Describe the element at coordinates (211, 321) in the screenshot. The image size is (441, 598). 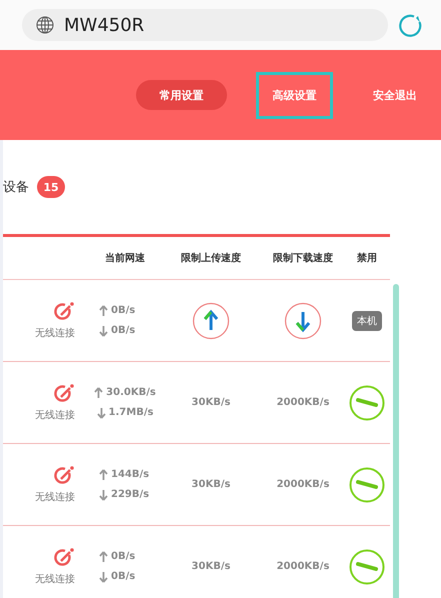
I see `upload-limit-button` at that location.